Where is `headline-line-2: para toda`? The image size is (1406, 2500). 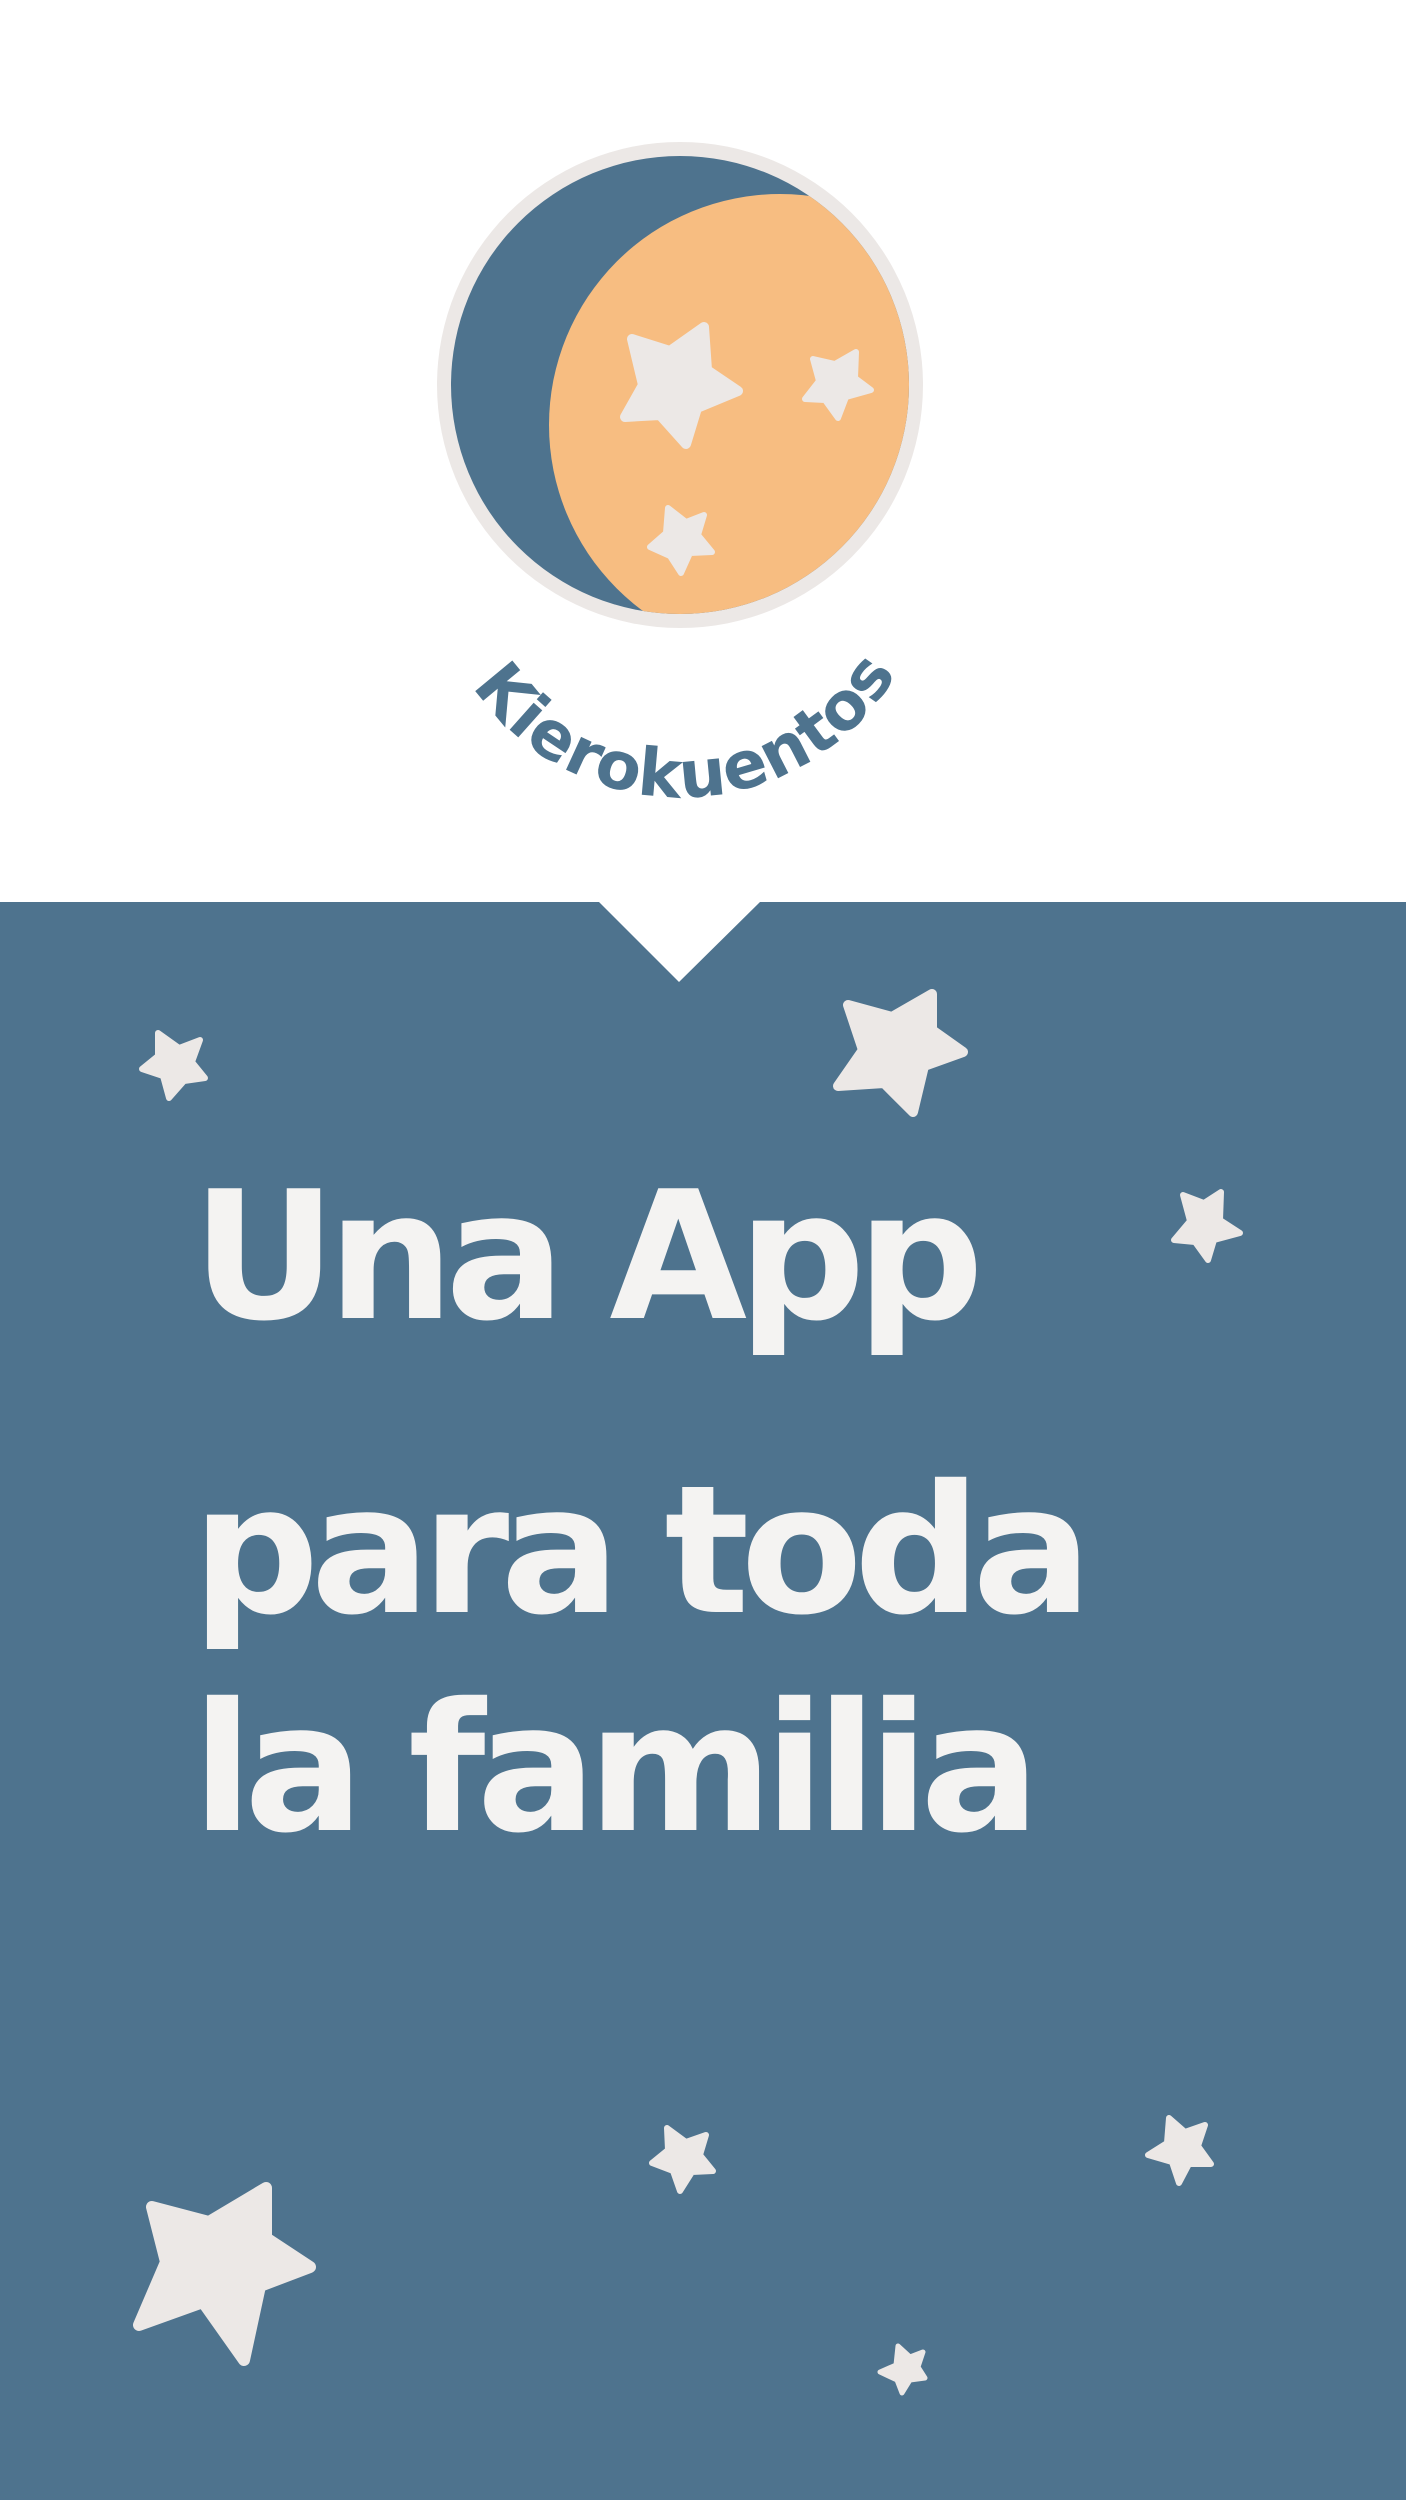 headline-line-2: para toda is located at coordinates (642, 1550).